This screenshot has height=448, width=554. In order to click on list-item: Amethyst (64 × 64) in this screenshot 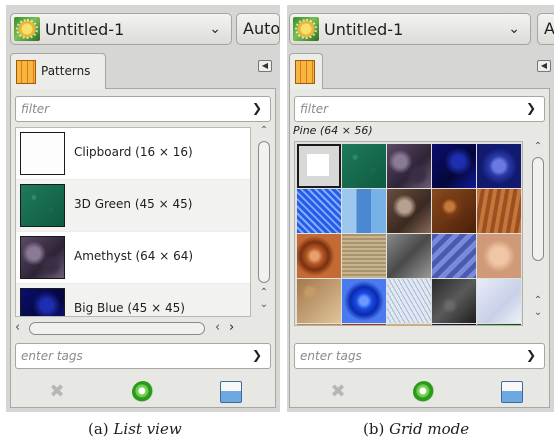, I will do `click(133, 258)`.